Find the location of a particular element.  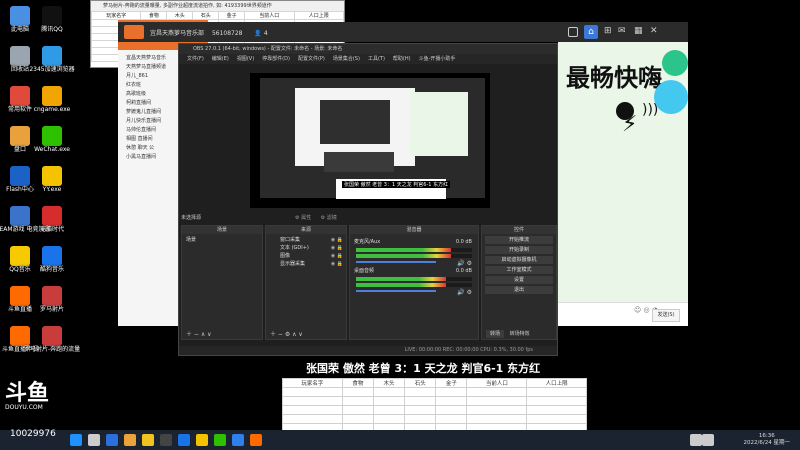

obs-menu-item: 工具(T) is located at coordinates (376, 59).